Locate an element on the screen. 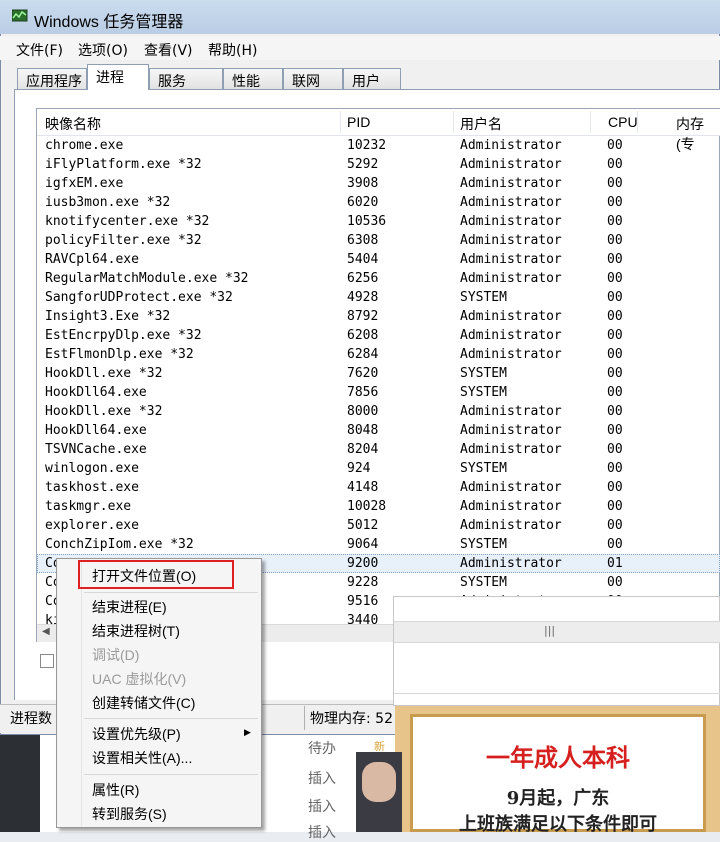 This screenshot has height=842, width=720. cell-pid: 8048 is located at coordinates (363, 430).